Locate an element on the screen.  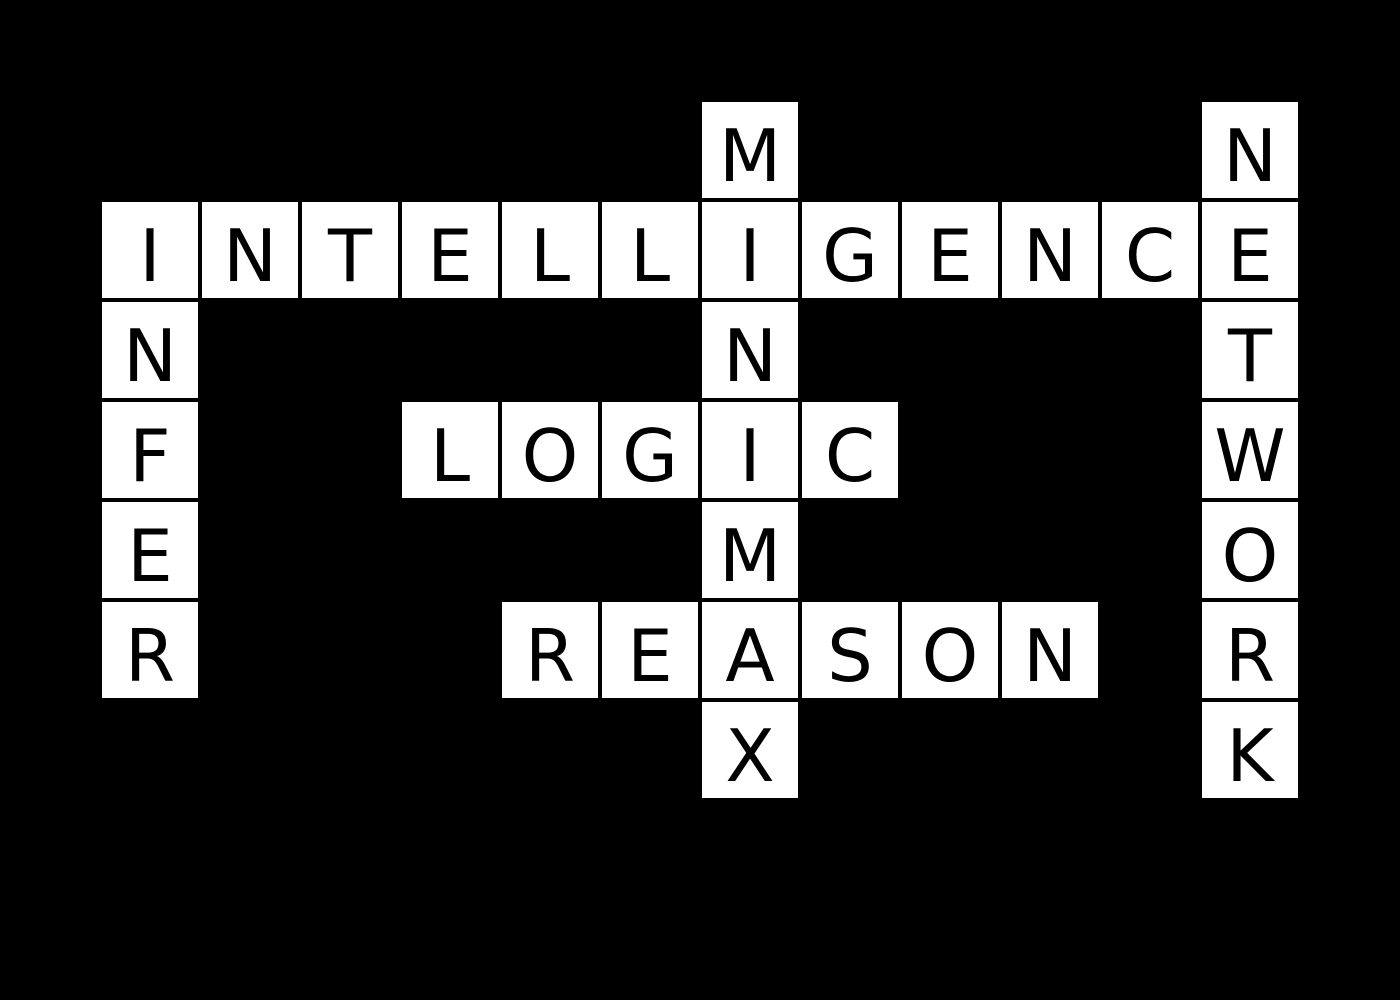
crossword-cell: A is located at coordinates (750, 650).